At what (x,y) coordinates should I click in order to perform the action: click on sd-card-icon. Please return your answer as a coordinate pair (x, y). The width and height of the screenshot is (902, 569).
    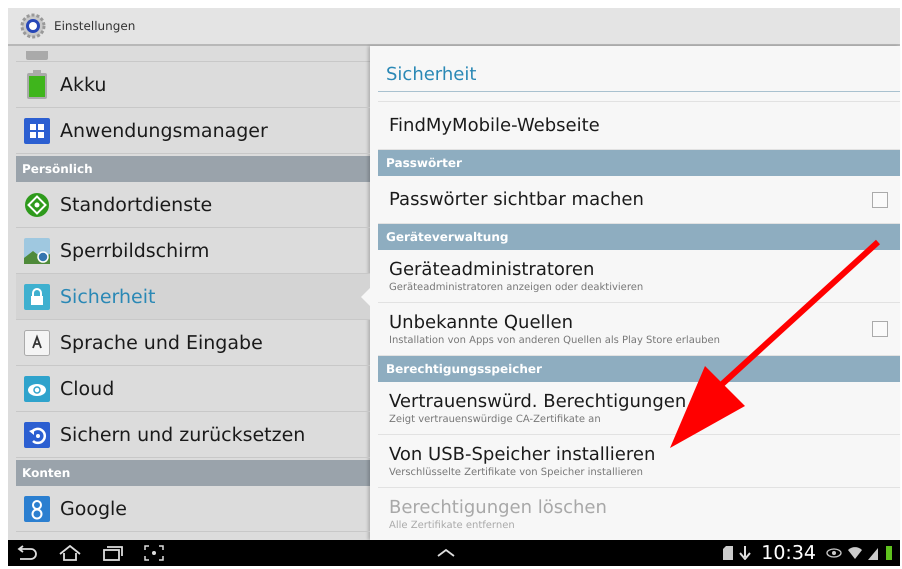
    Looking at the image, I should click on (728, 553).